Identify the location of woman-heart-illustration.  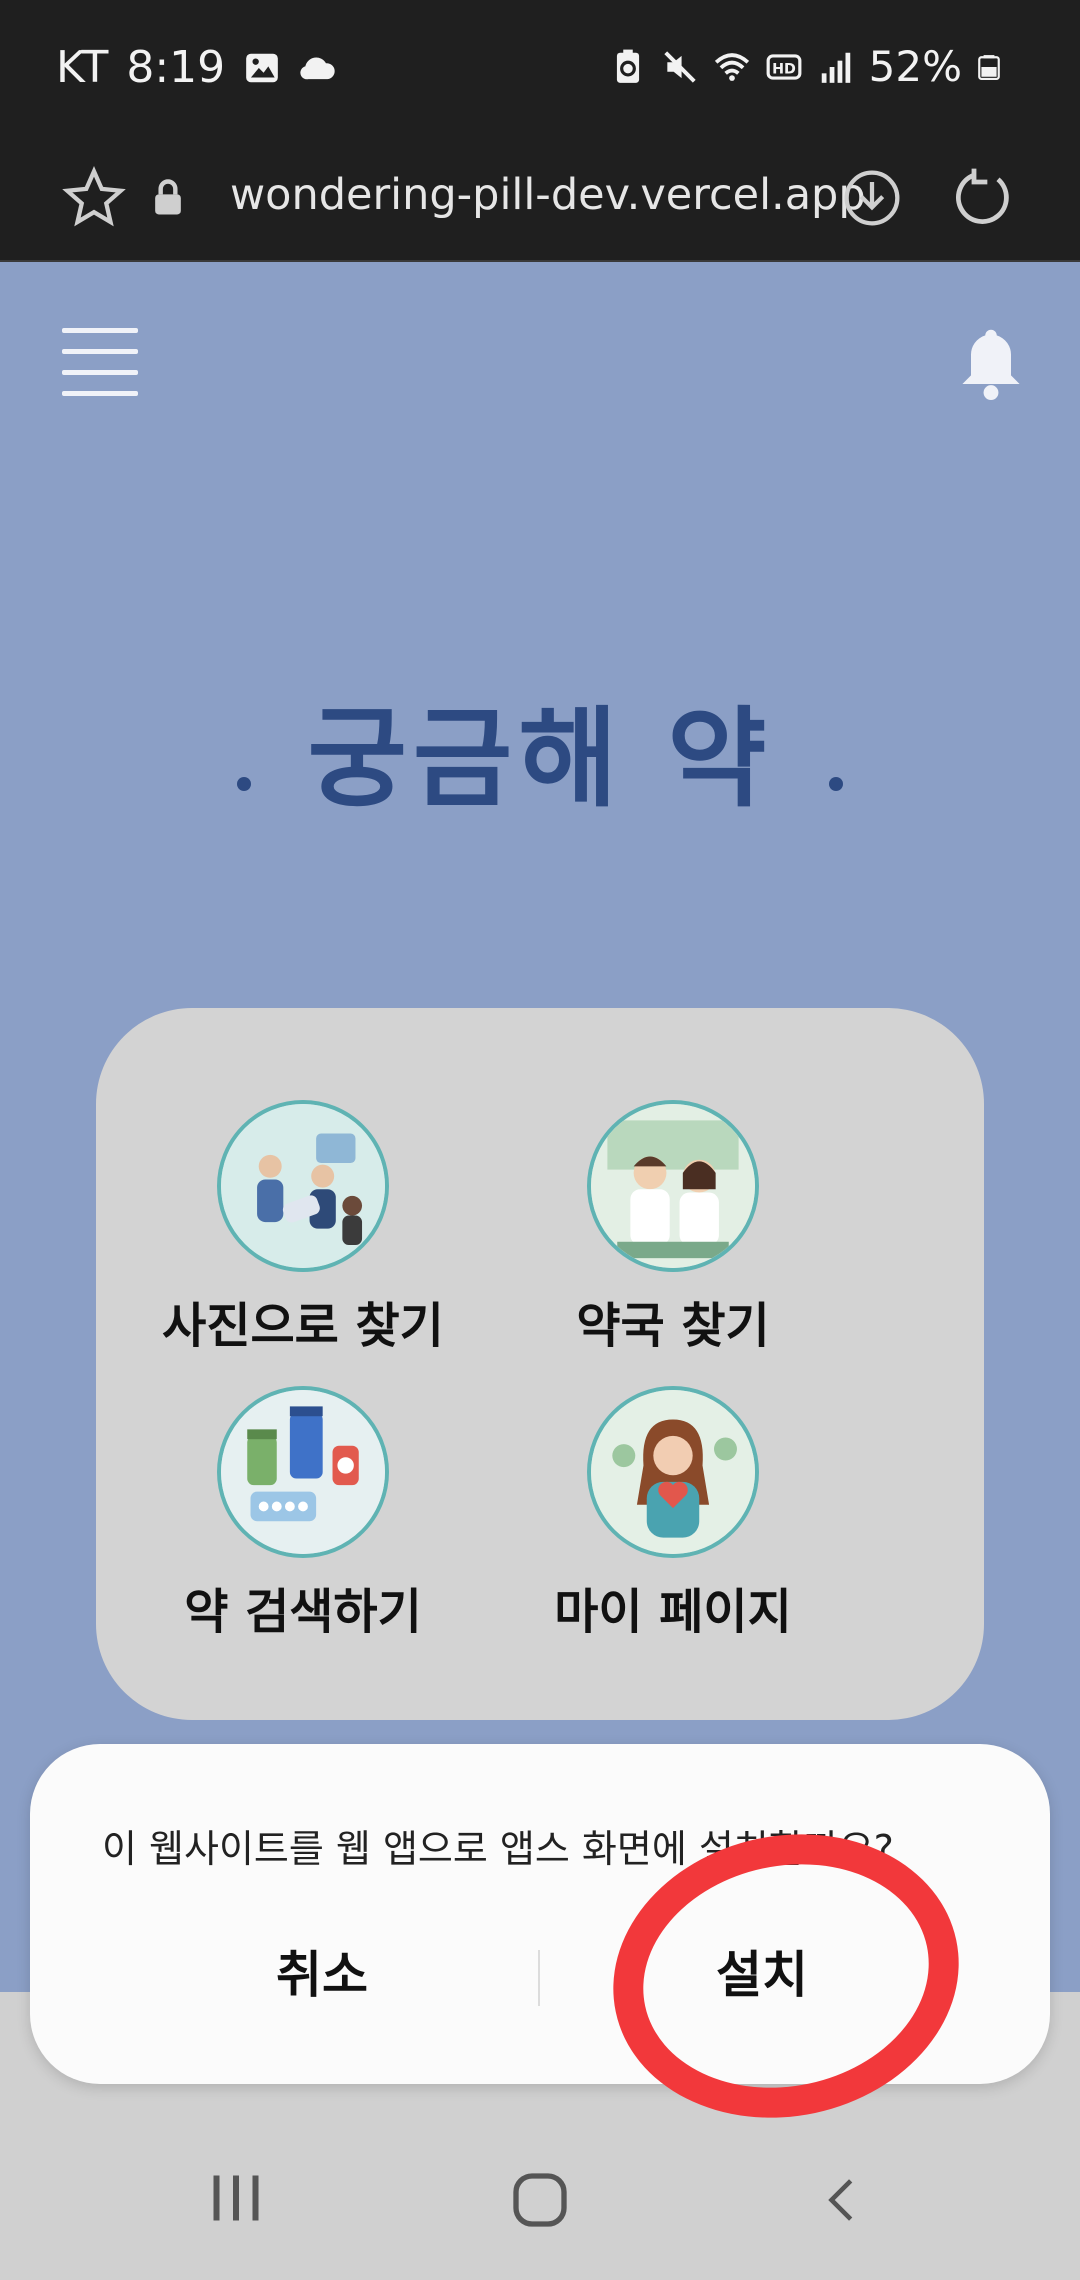
(673, 1472).